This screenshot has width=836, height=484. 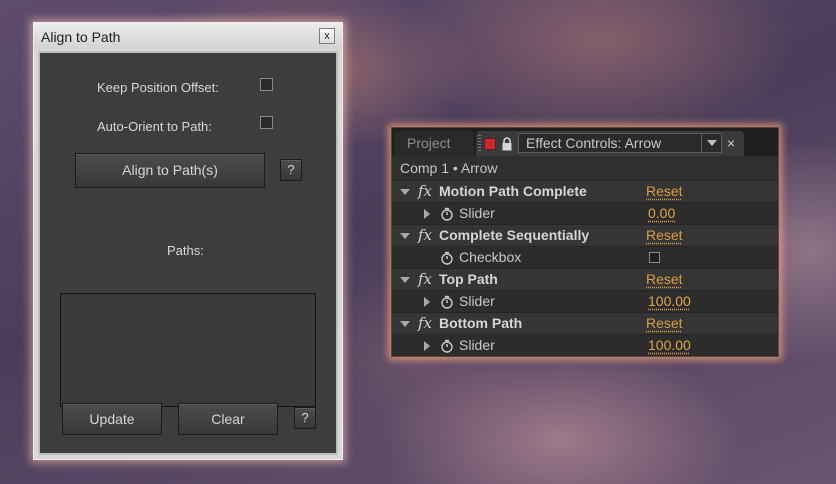 I want to click on chevron-down-icon, so click(x=711, y=143).